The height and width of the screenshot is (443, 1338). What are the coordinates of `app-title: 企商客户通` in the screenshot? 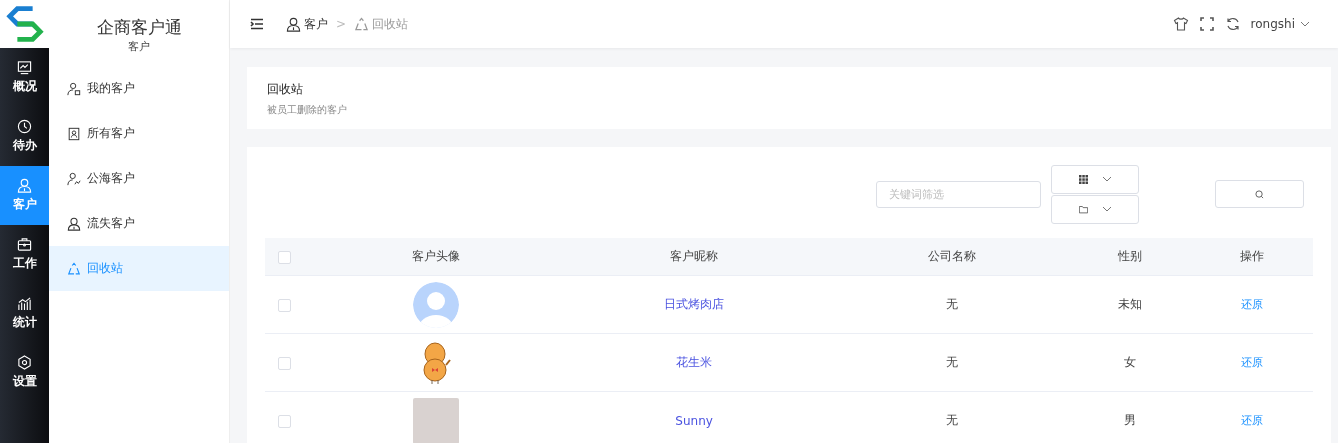 It's located at (139, 27).